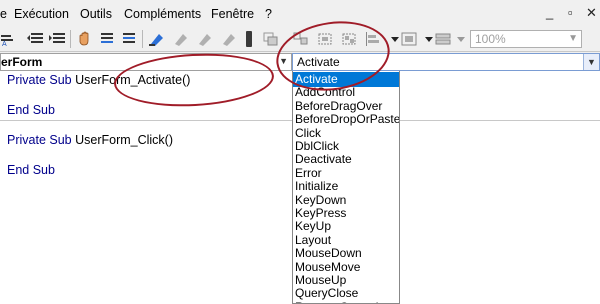 This screenshot has height=304, width=600. Describe the element at coordinates (22, 62) in the screenshot. I see `object-value: erForm` at that location.